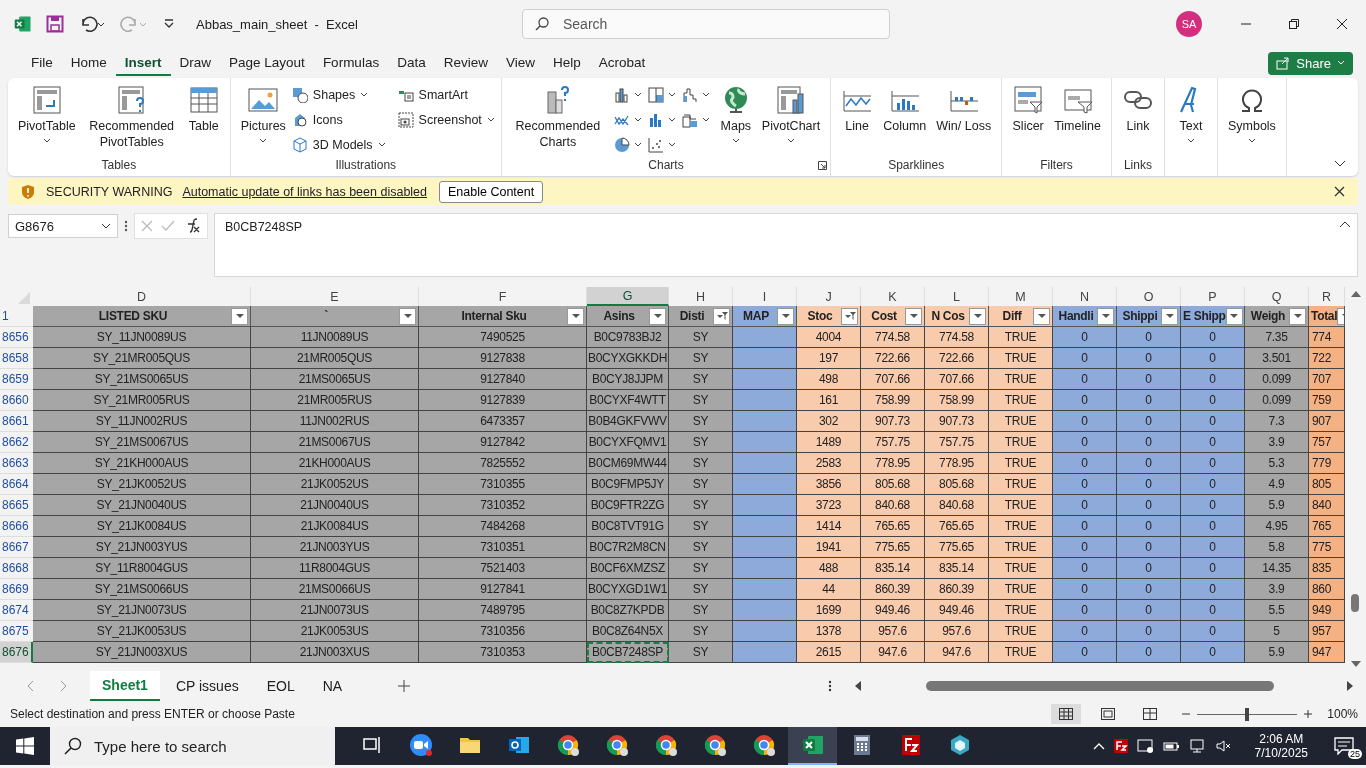 The image size is (1366, 768). Describe the element at coordinates (1145, 746) in the screenshot. I see `screen-icon` at that location.